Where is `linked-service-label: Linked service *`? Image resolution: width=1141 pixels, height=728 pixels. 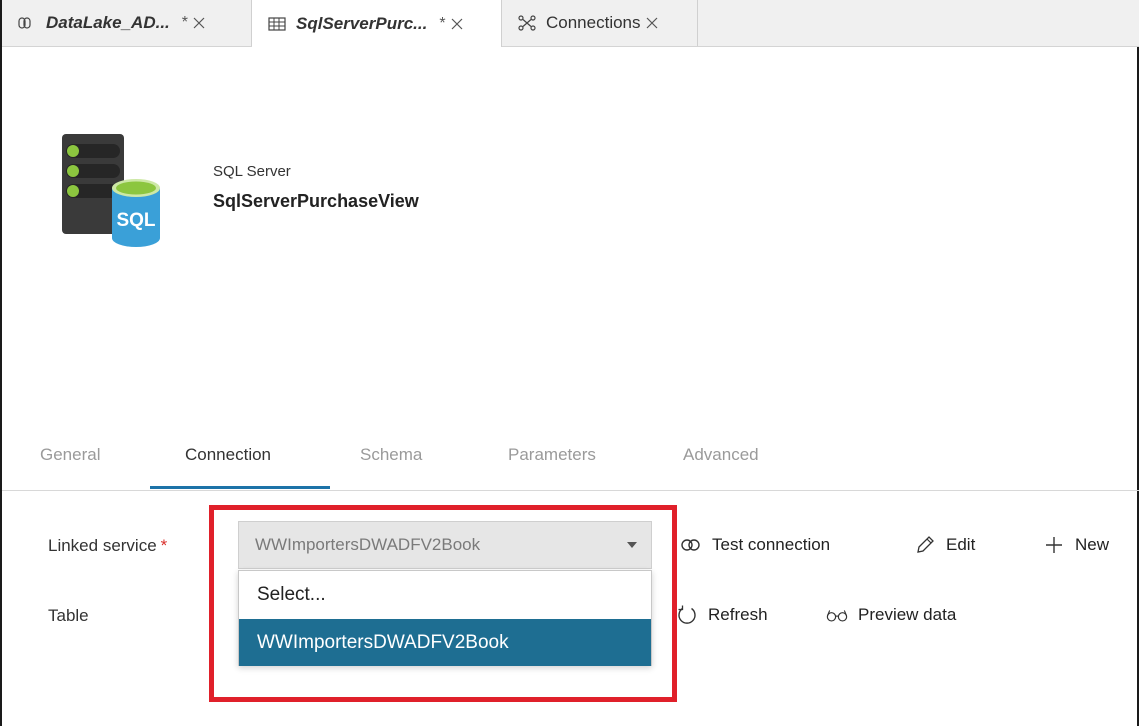 linked-service-label: Linked service * is located at coordinates (107, 546).